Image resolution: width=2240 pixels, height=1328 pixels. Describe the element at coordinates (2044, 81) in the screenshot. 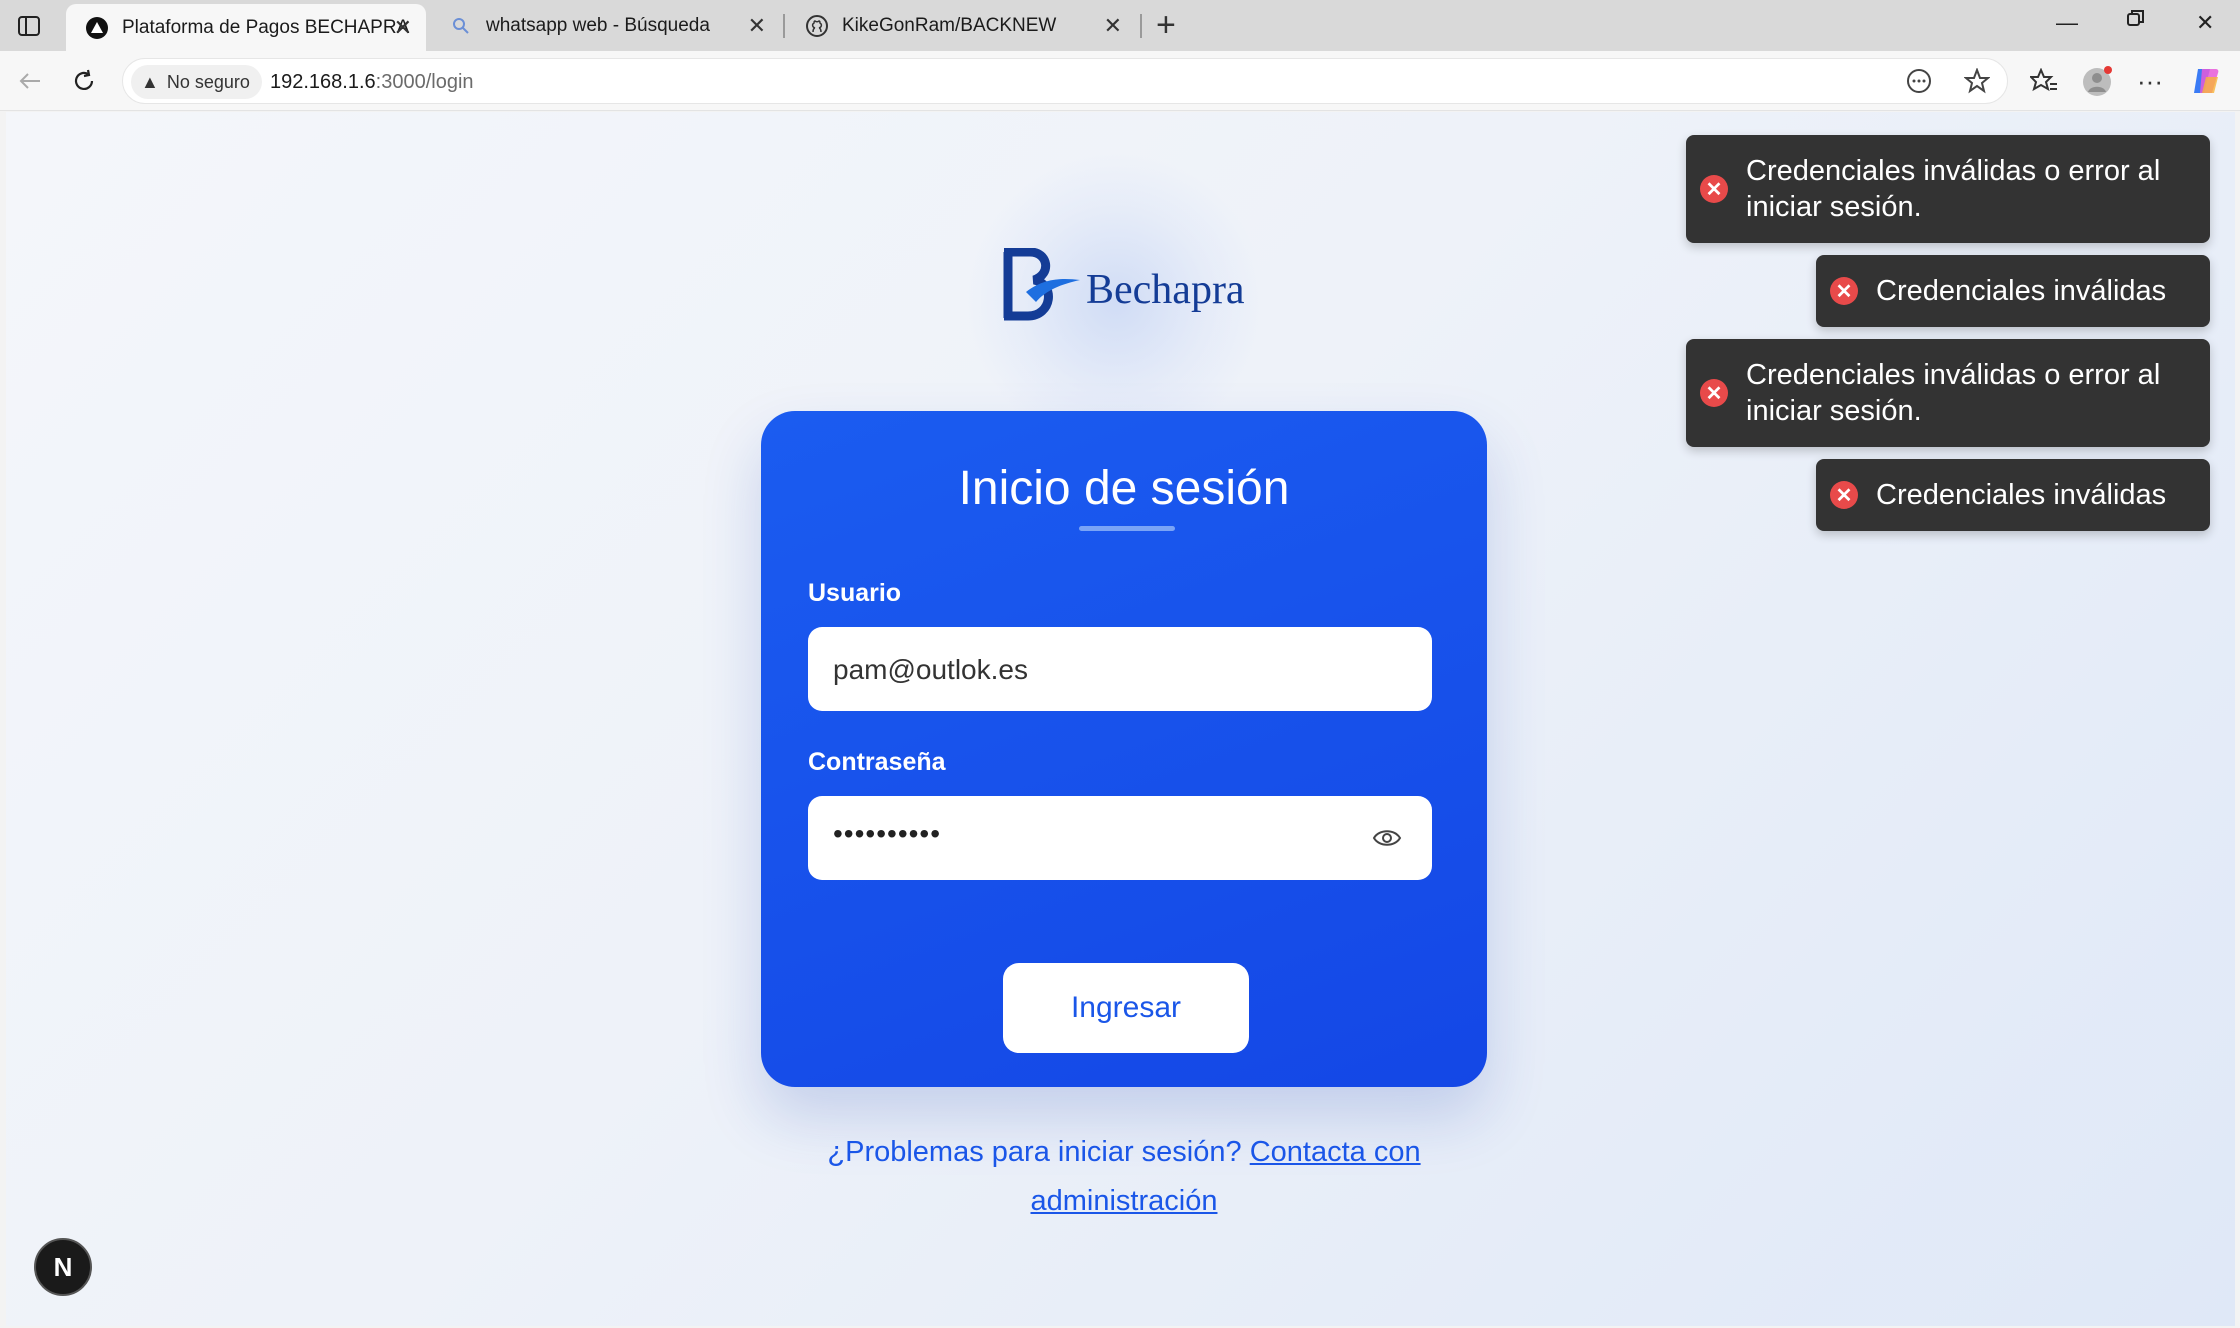

I see `favorites-icon` at that location.